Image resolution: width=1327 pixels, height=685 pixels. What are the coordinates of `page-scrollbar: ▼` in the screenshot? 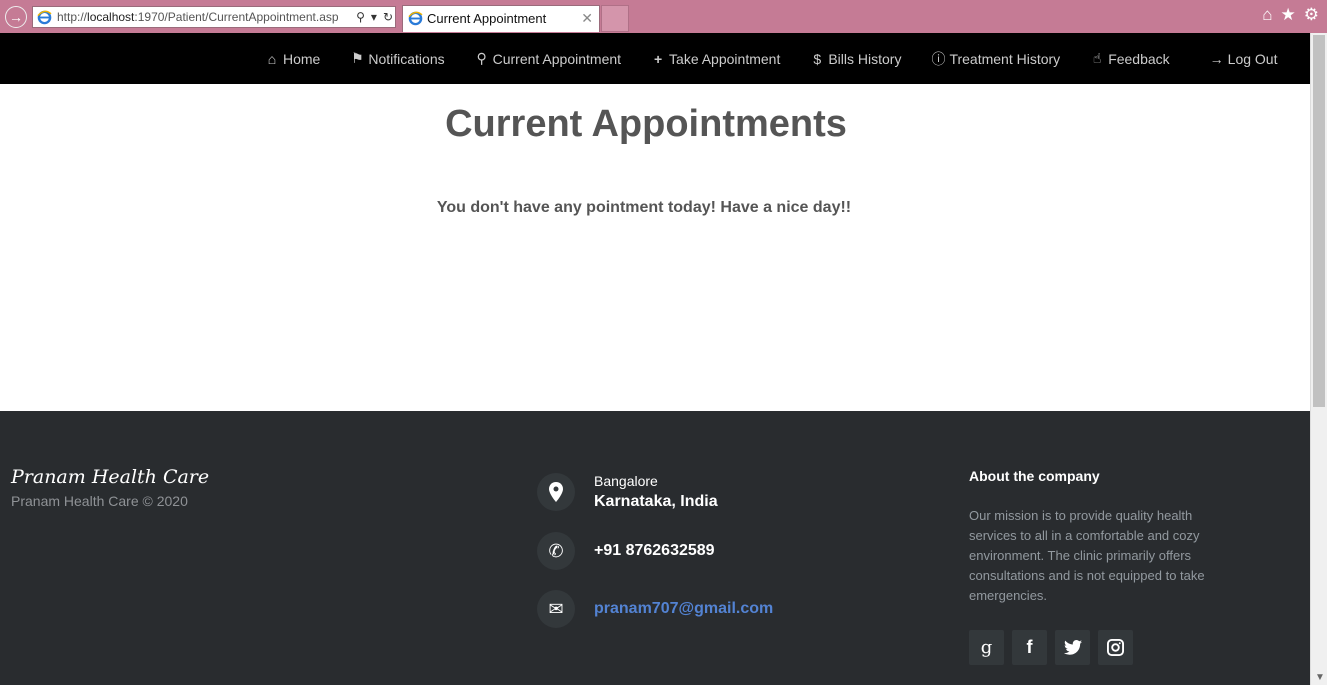 It's located at (1318, 359).